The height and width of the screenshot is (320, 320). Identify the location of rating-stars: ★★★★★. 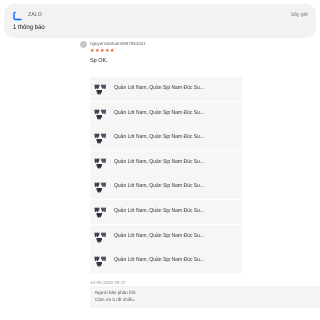
(102, 51).